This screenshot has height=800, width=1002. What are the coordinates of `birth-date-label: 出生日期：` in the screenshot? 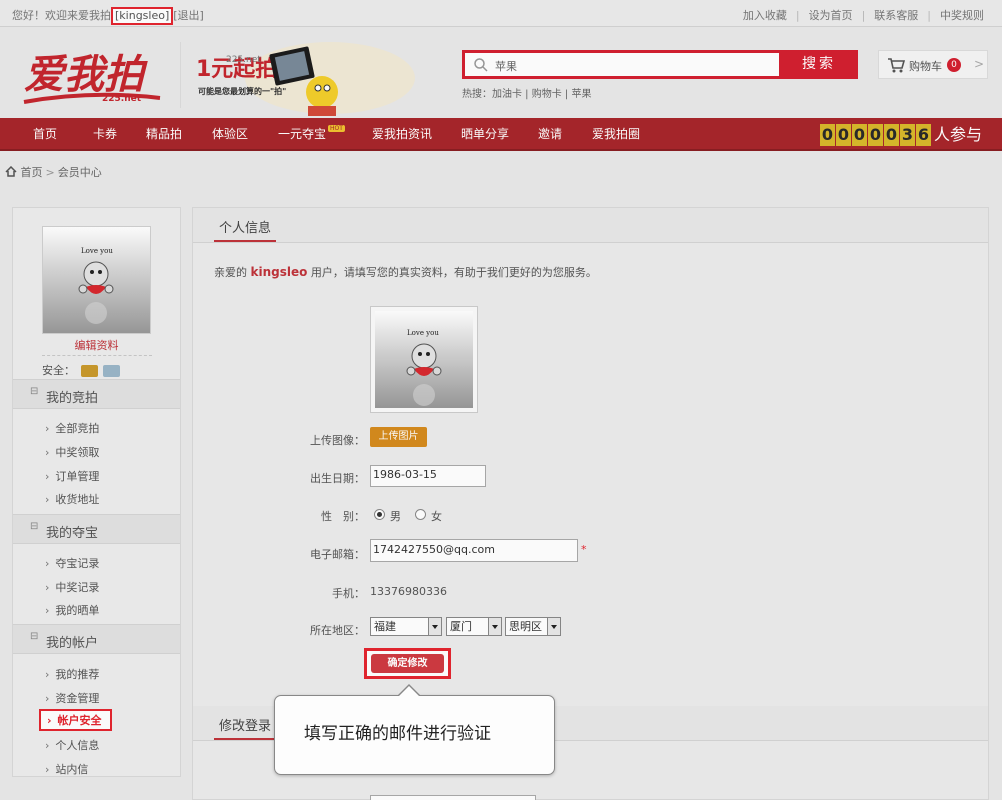 It's located at (337, 478).